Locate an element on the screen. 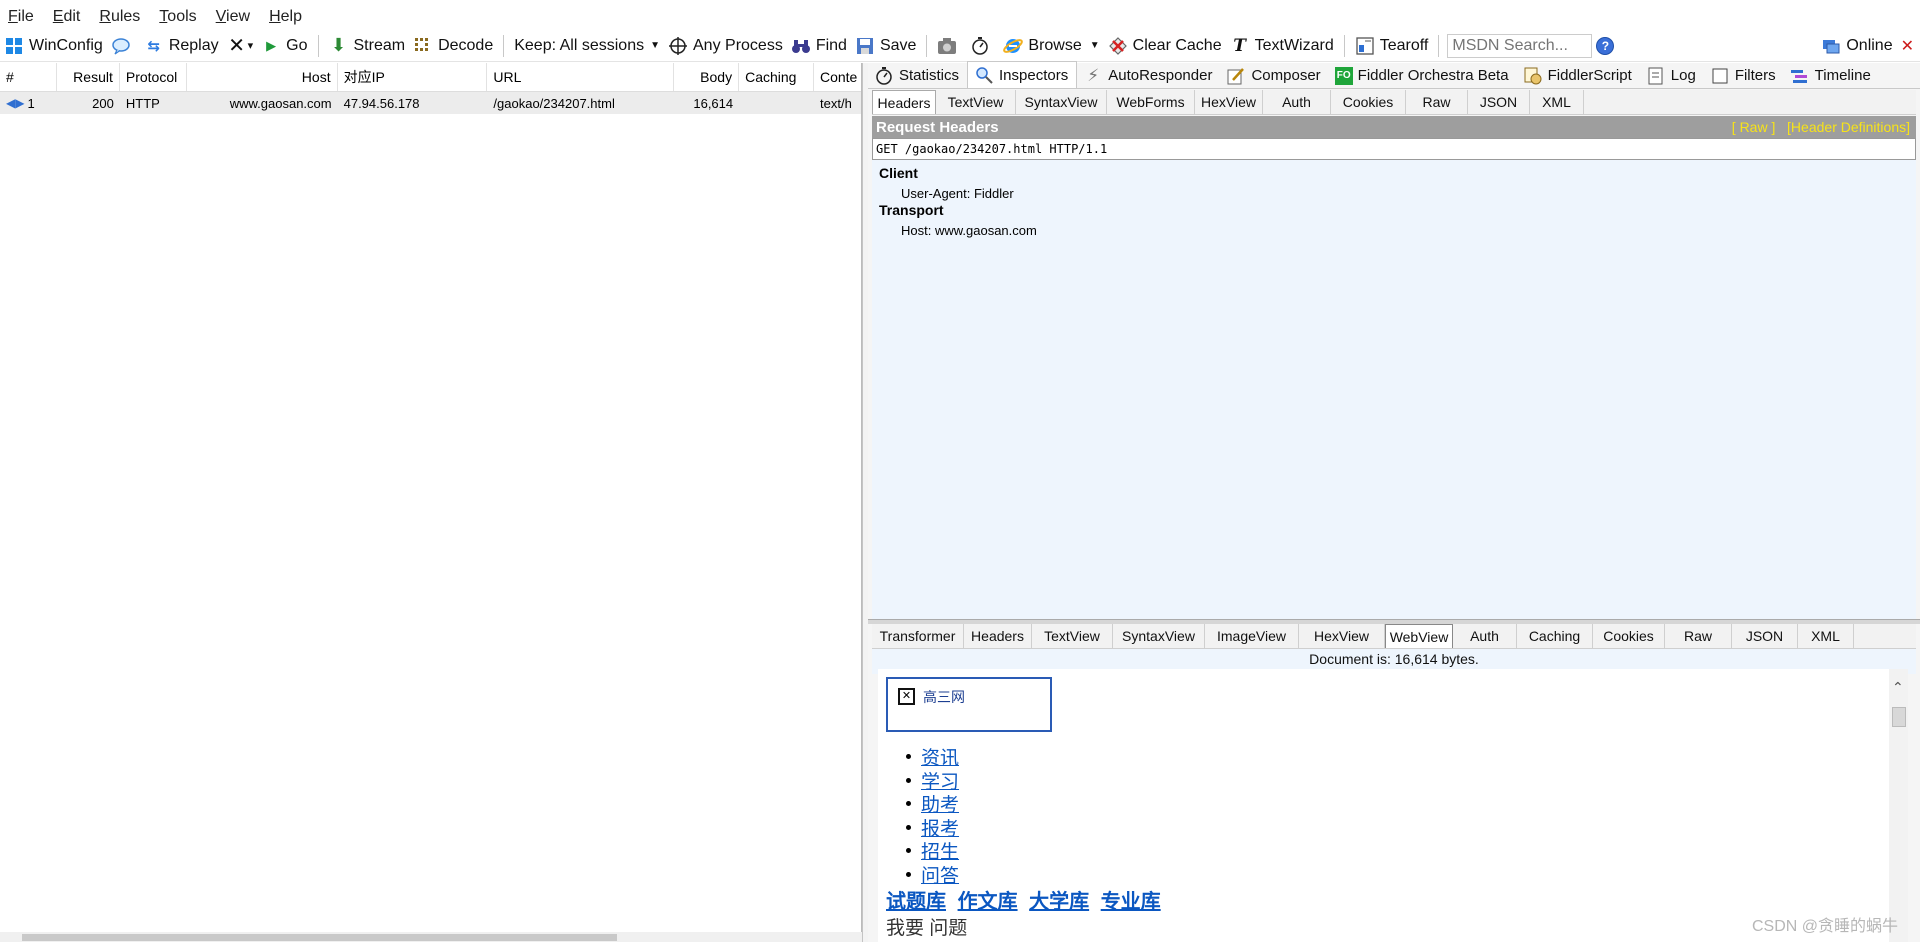  tab-statistics: Statistics is located at coordinates (917, 75).